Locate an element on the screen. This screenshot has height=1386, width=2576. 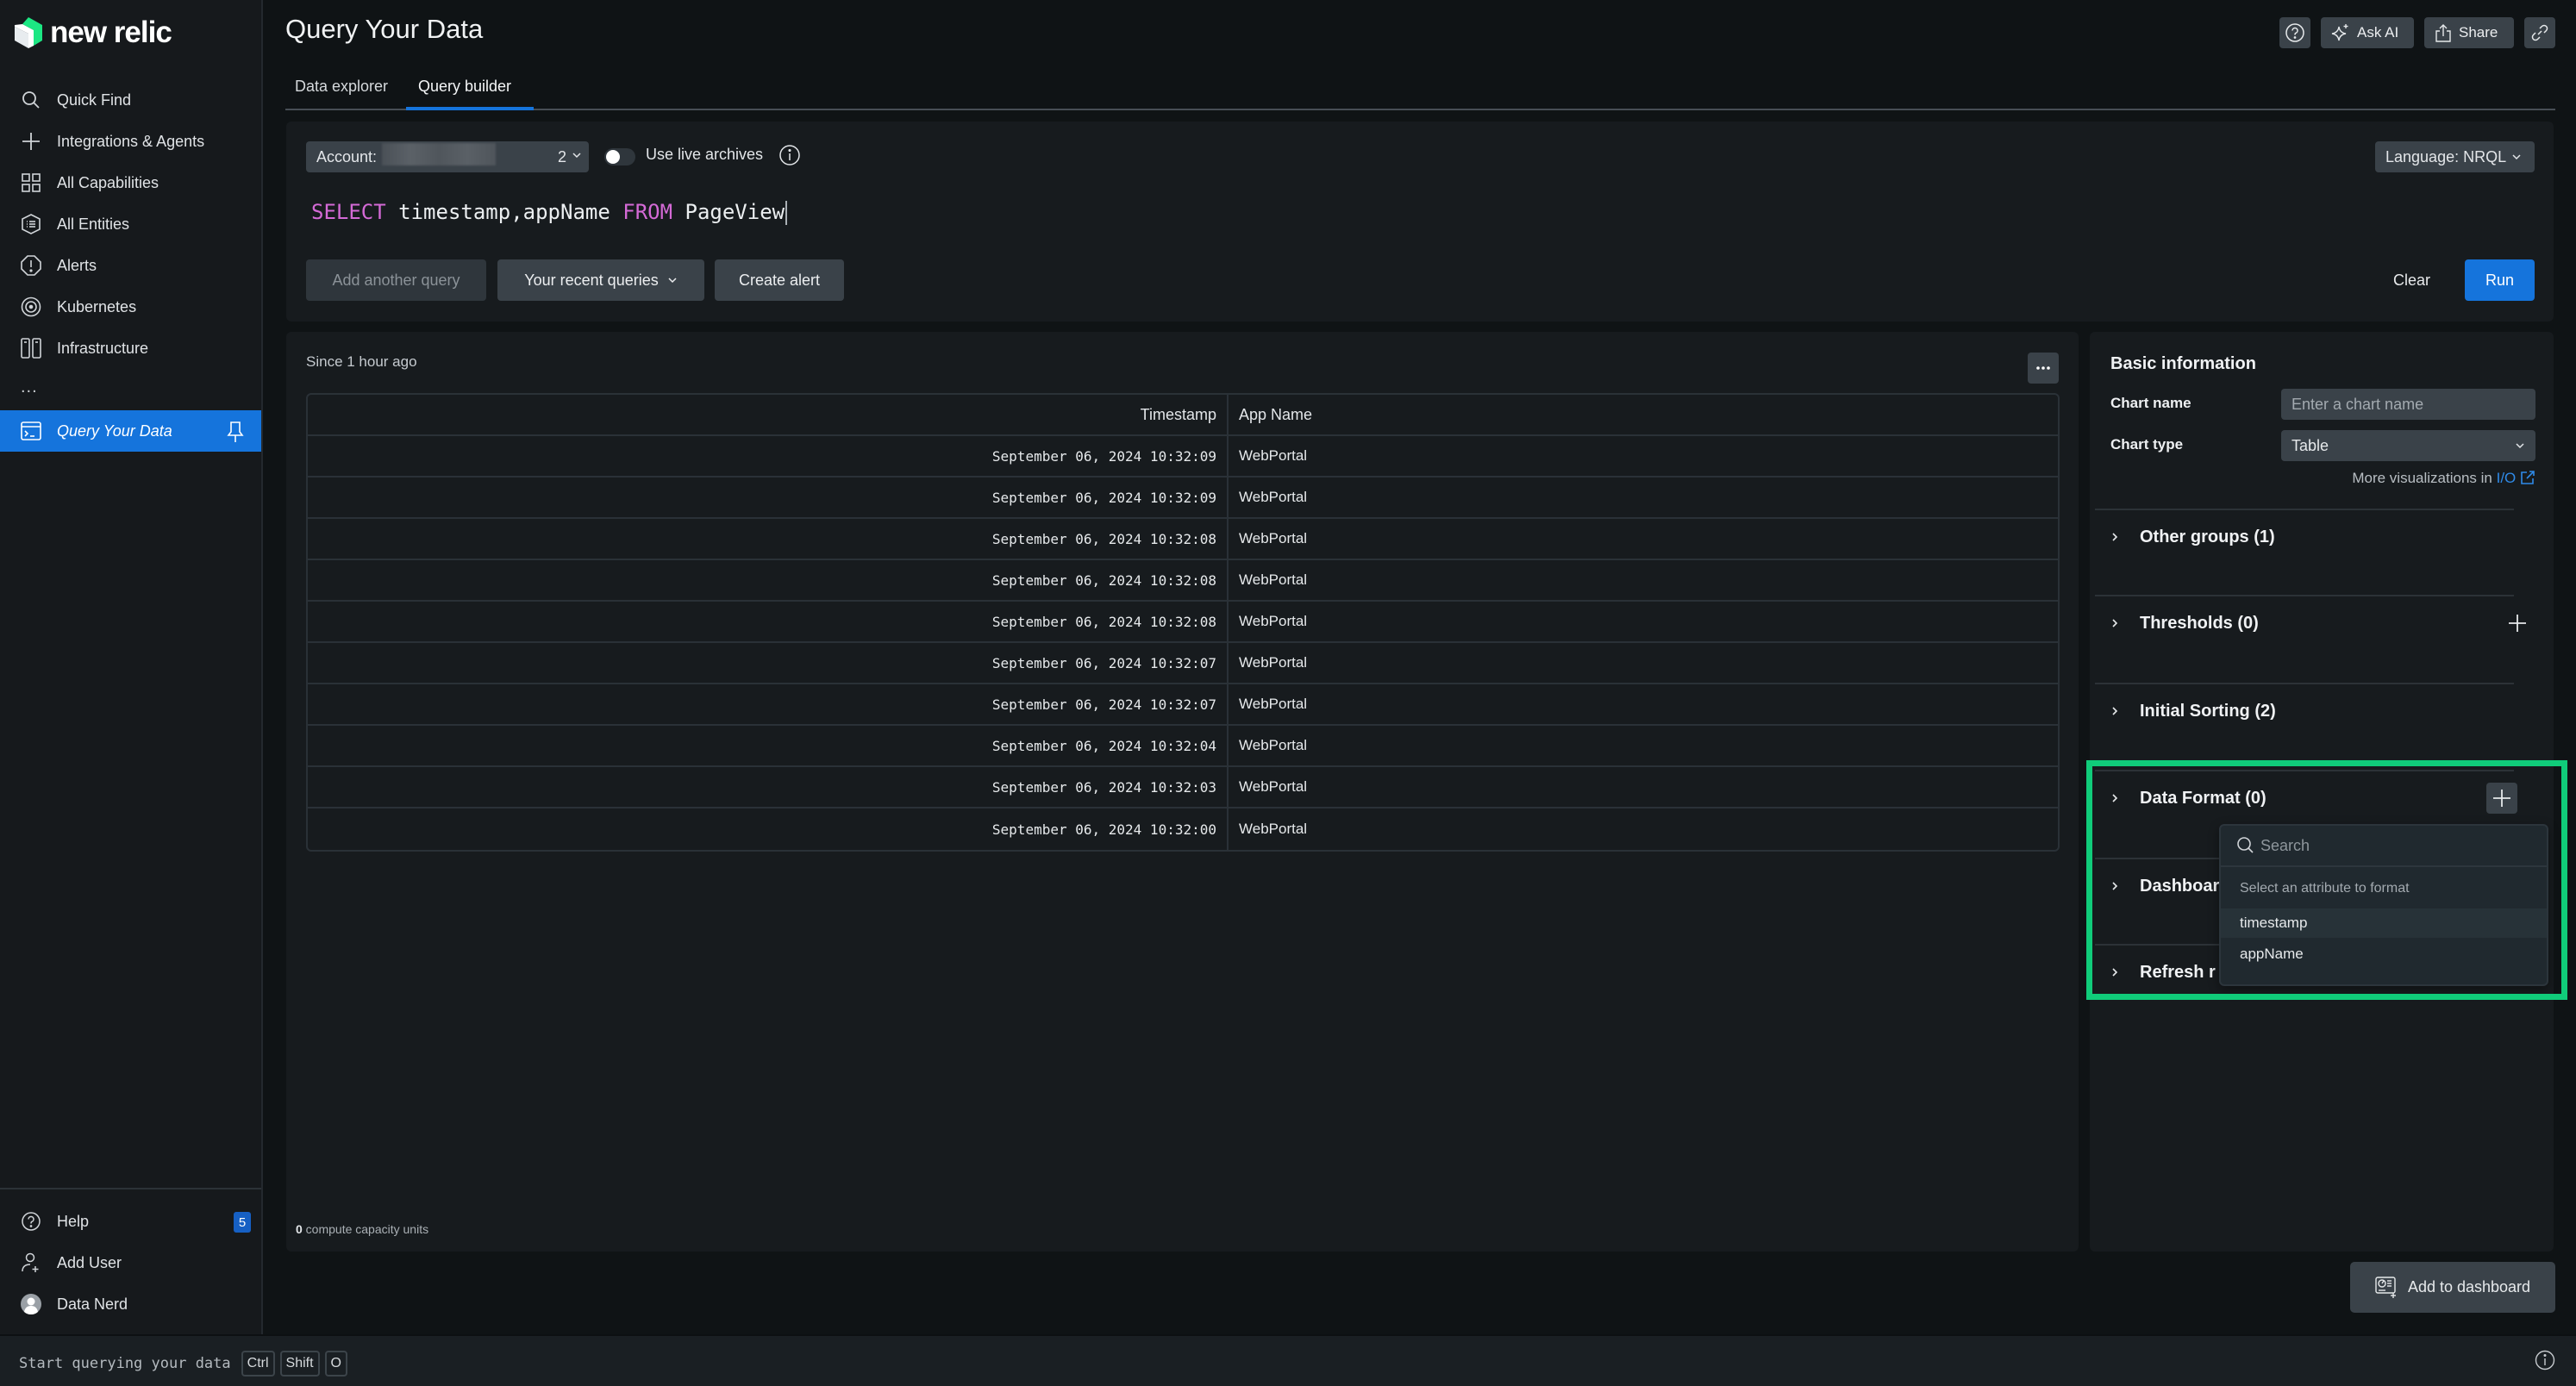
tabs-divider is located at coordinates (1420, 109).